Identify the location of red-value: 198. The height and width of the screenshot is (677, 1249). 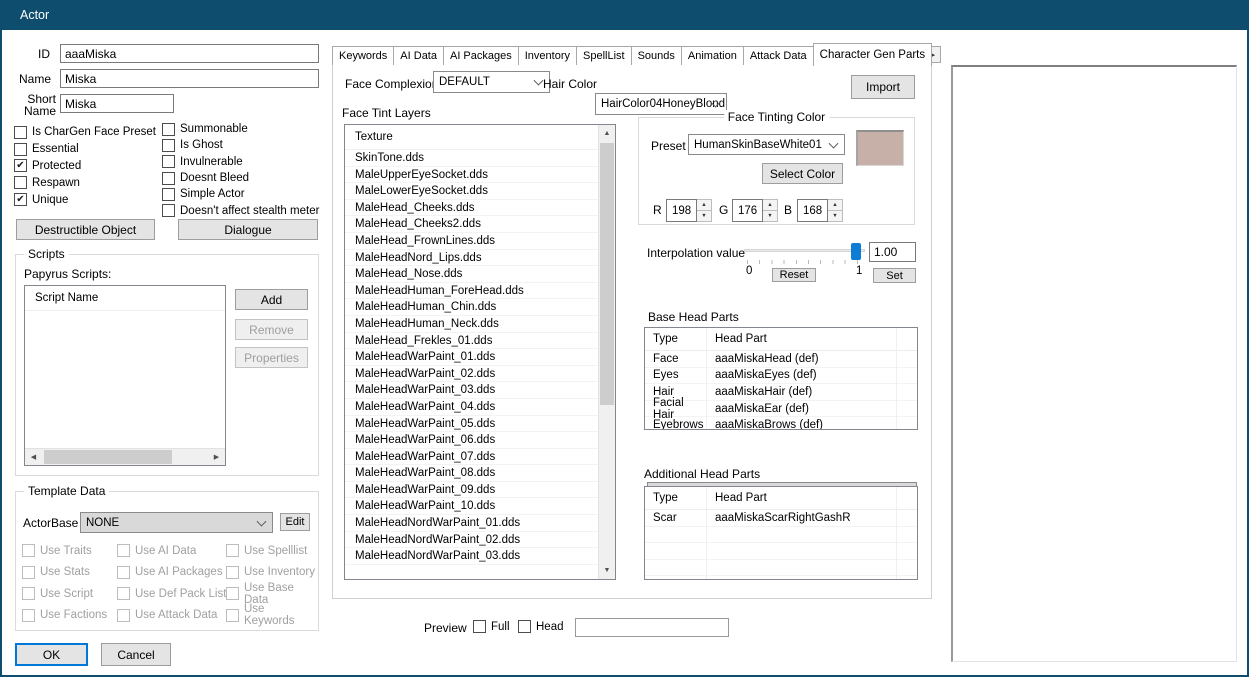
(681, 210).